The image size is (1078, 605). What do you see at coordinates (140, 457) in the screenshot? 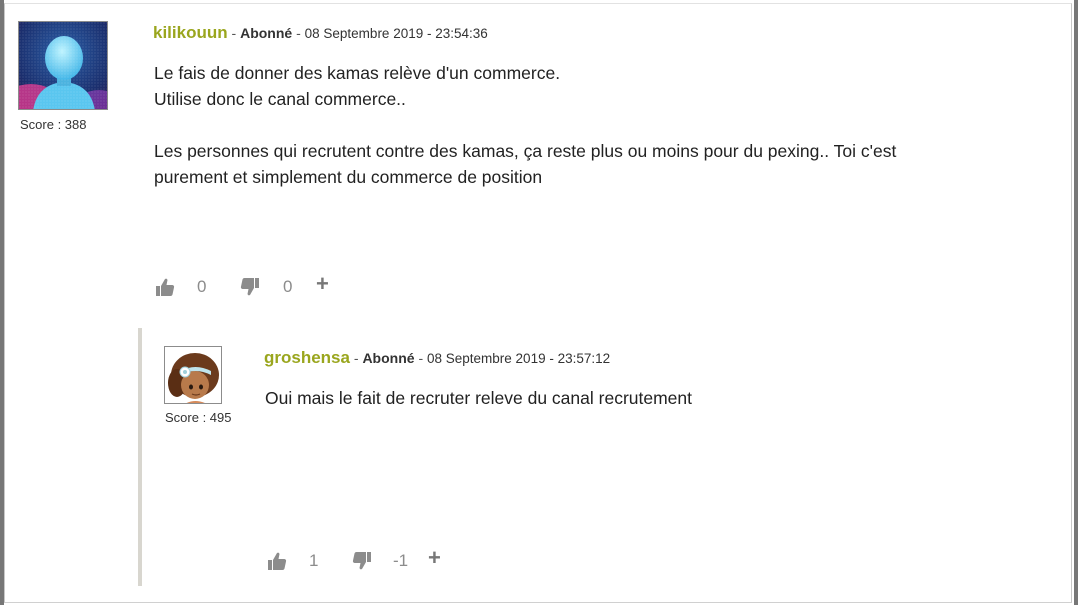
I see `reply-indent-bar` at bounding box center [140, 457].